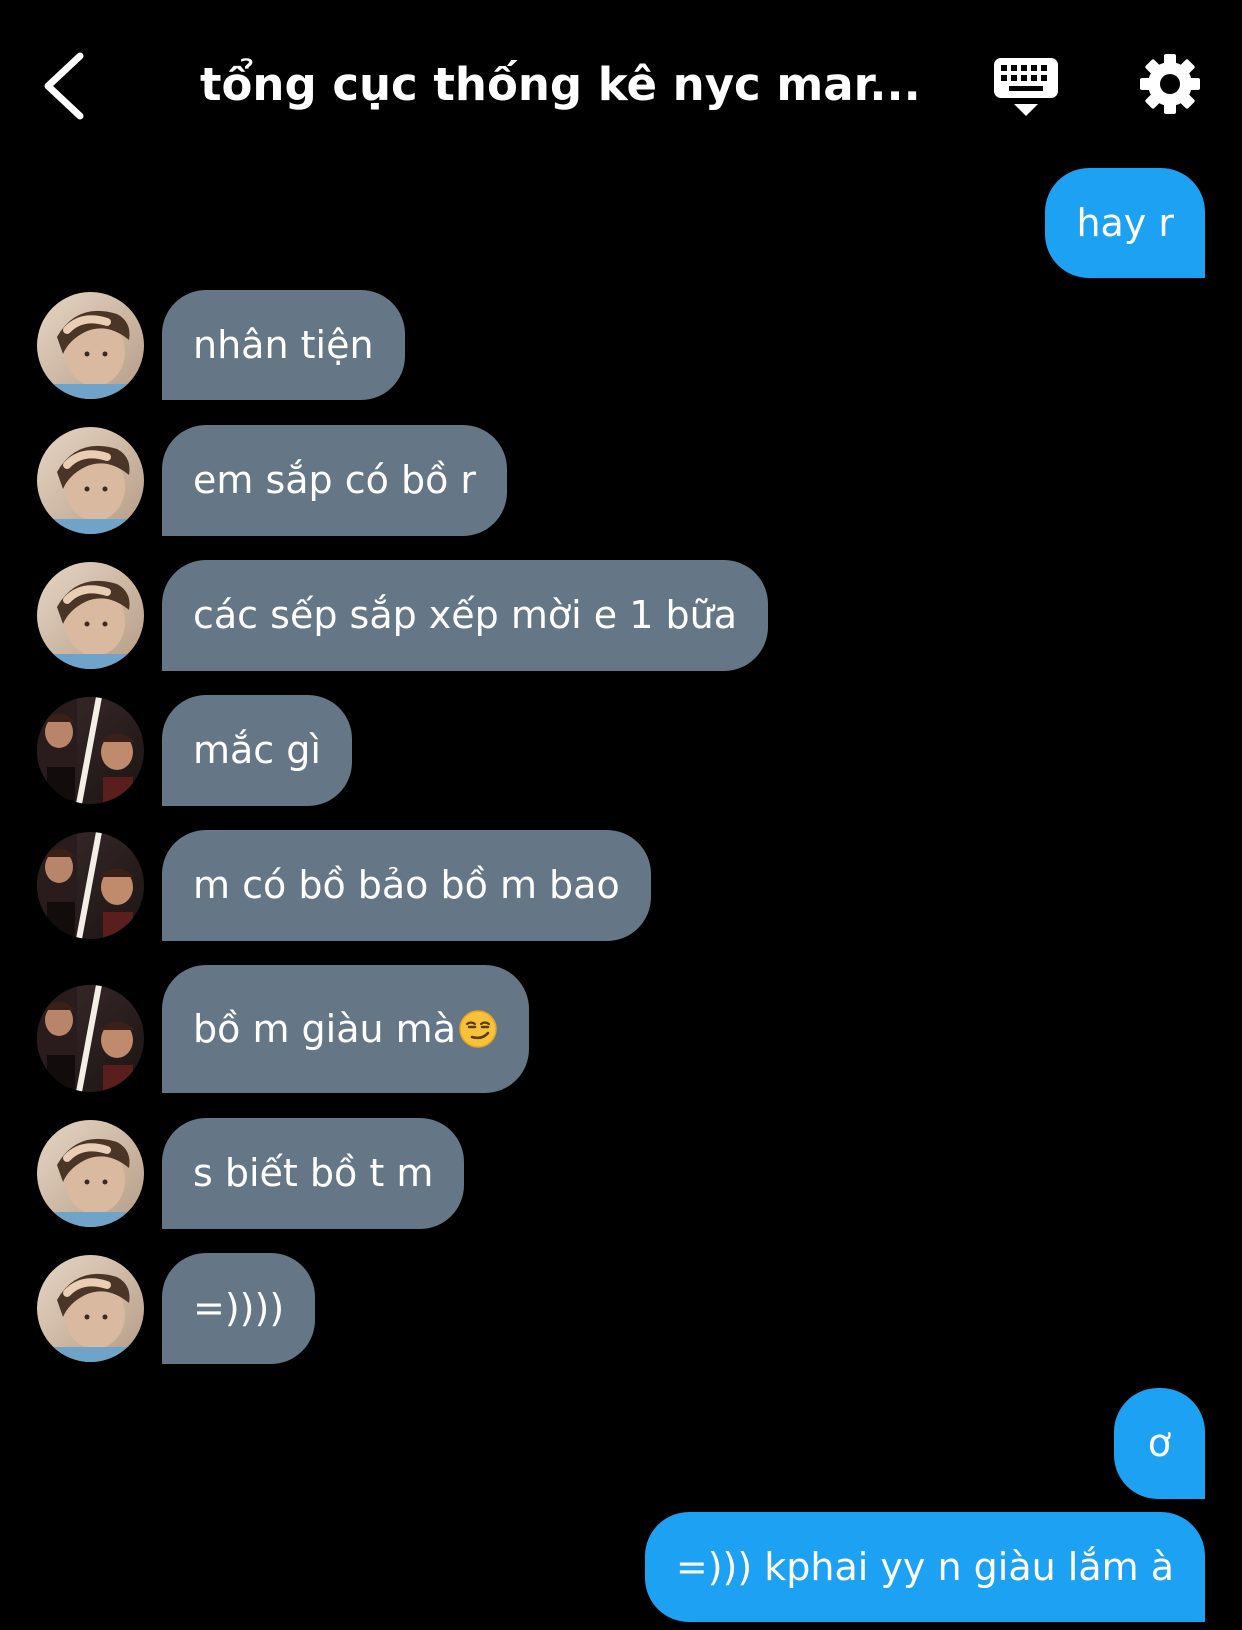  What do you see at coordinates (478, 1028) in the screenshot?
I see `smirk-emoji-icon` at bounding box center [478, 1028].